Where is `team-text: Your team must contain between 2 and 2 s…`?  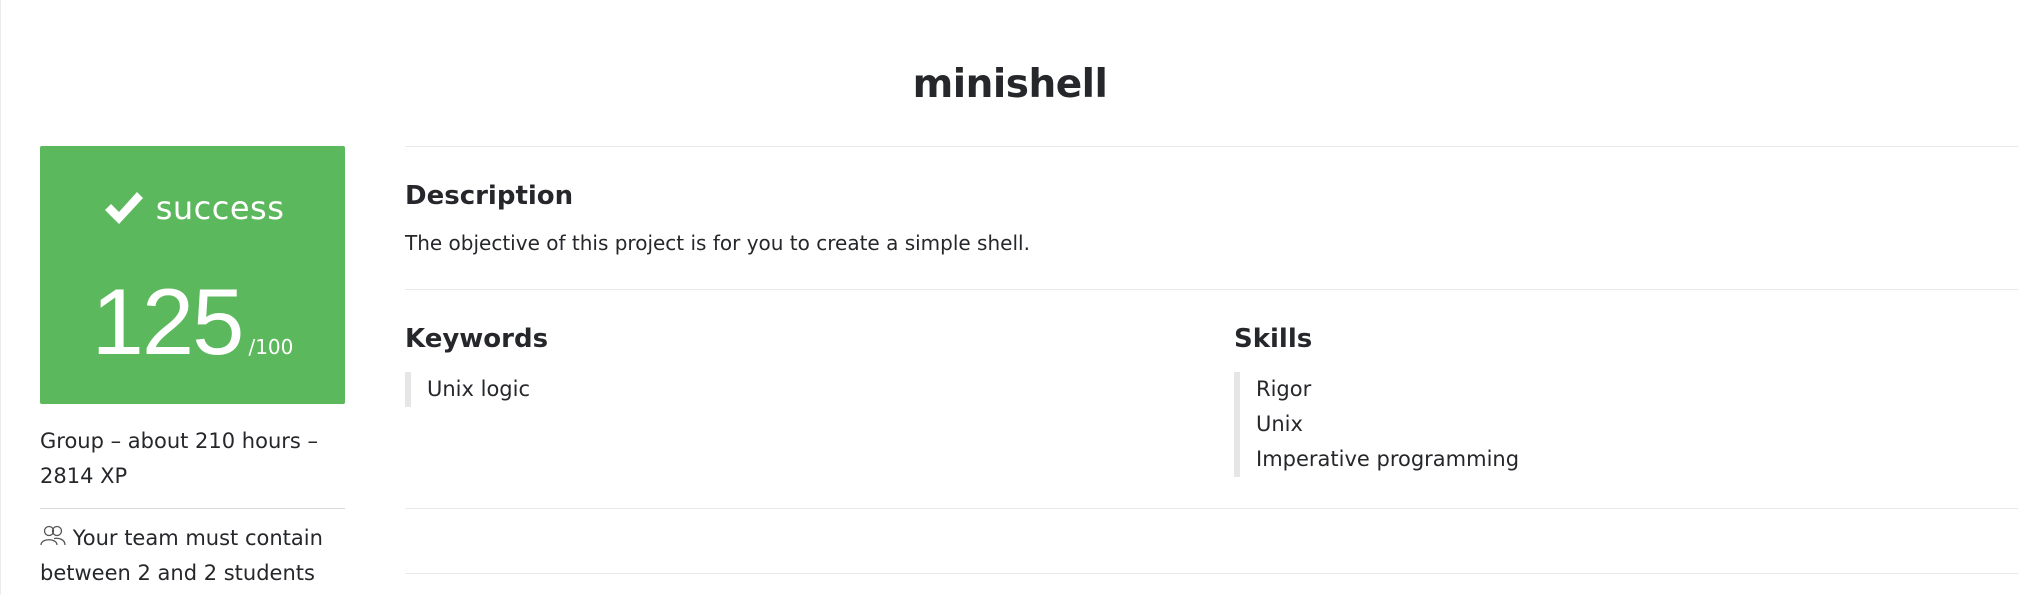 team-text: Your team must contain between 2 and 2 s… is located at coordinates (181, 555).